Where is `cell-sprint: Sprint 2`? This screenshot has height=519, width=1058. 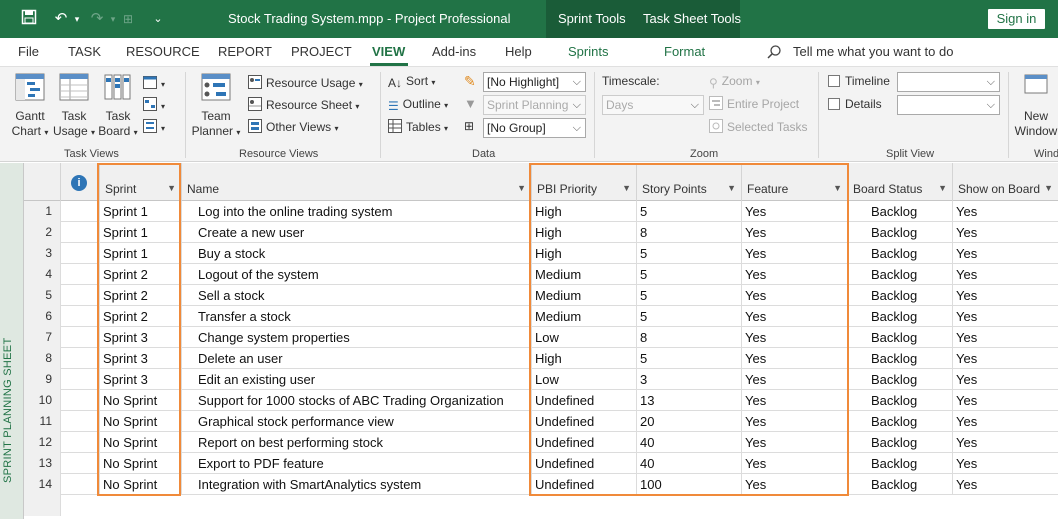
cell-sprint: Sprint 2 is located at coordinates (141, 316).